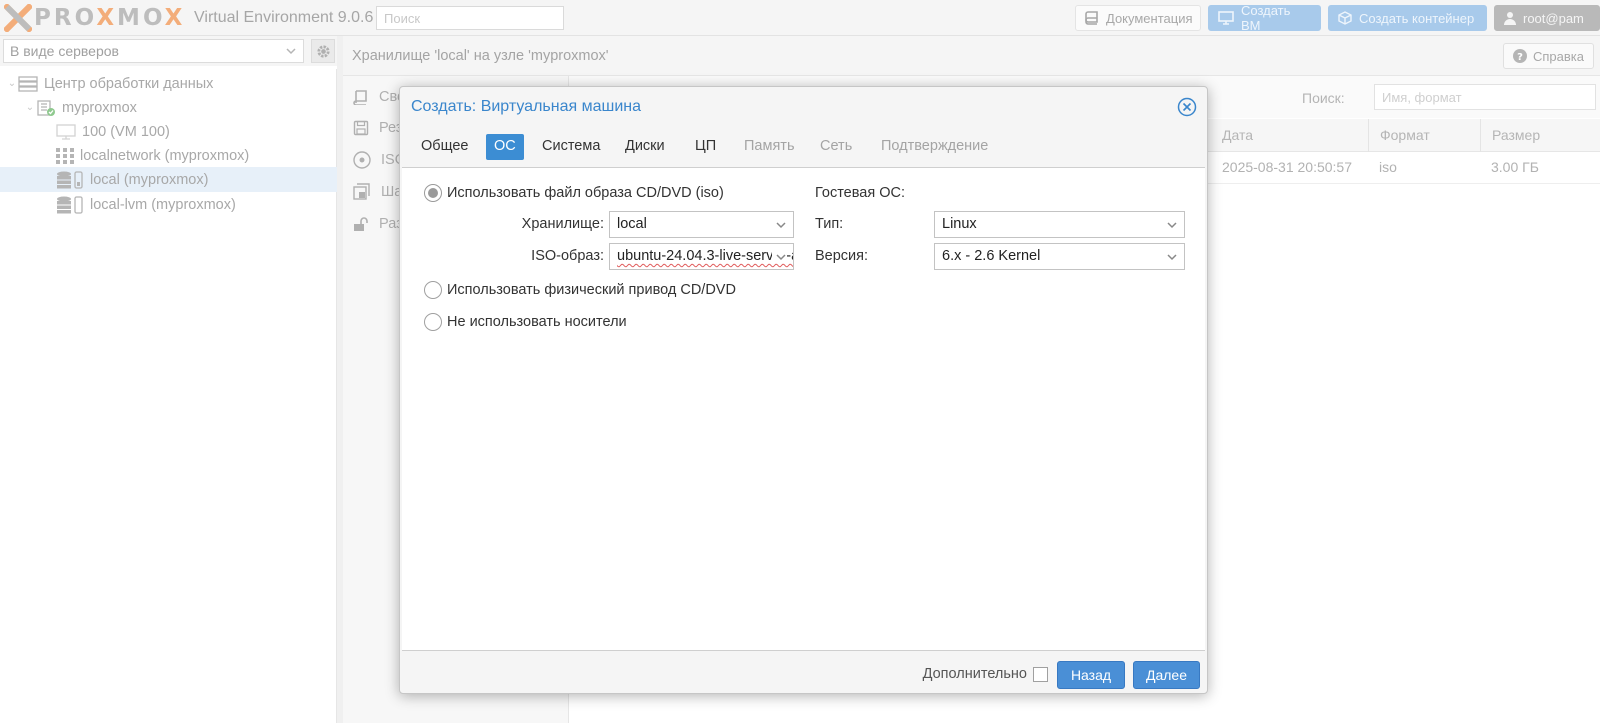 The width and height of the screenshot is (1600, 723). Describe the element at coordinates (163, 204) in the screenshot. I see `tree-label: local-lvm (myproxmox)` at that location.